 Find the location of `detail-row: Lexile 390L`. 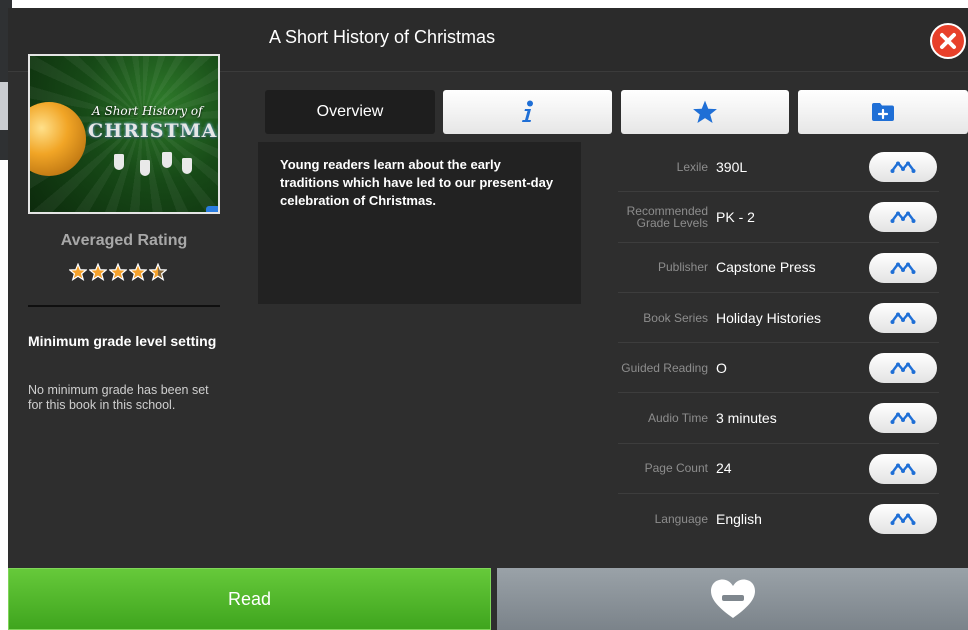

detail-row: Lexile 390L is located at coordinates (778, 167).